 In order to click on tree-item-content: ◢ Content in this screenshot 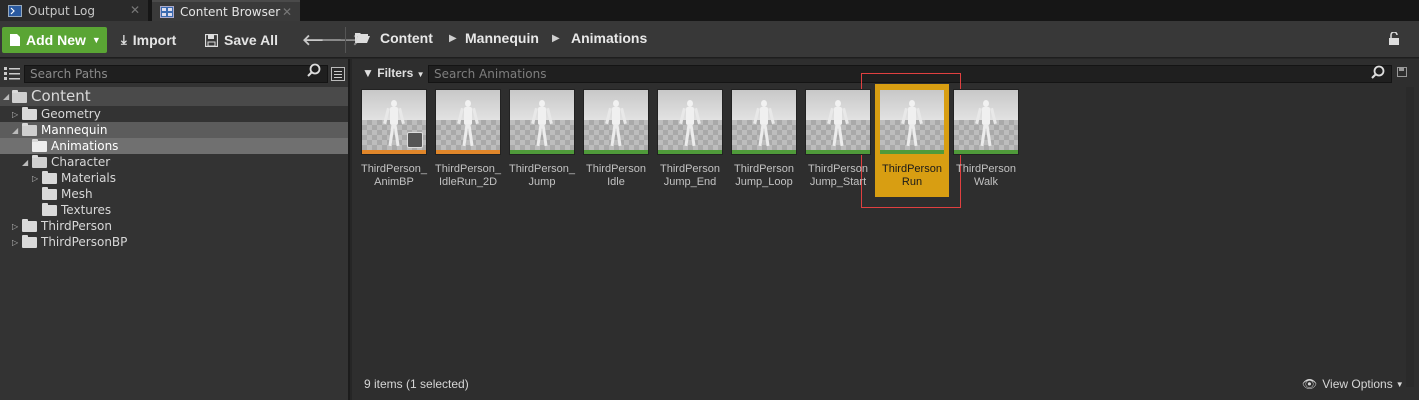, I will do `click(174, 96)`.